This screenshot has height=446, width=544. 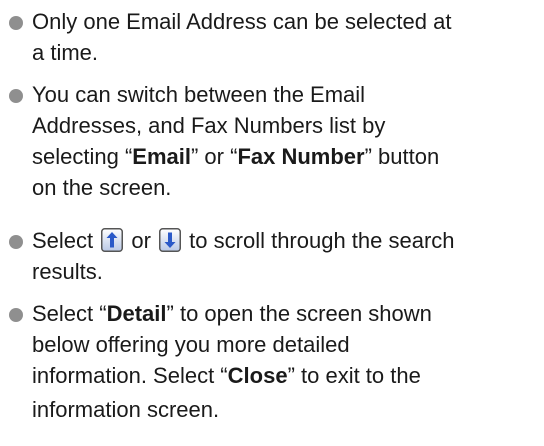 I want to click on text-line: Select or to scroll through the search, so click(x=288, y=240).